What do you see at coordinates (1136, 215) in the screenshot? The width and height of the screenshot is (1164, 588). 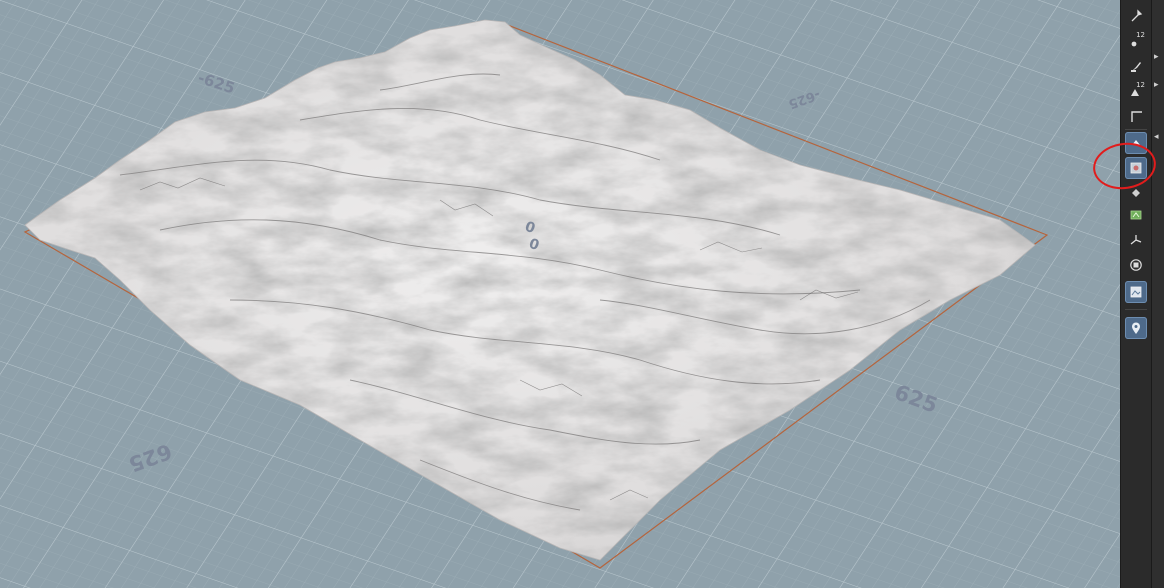 I see `geometry-icon` at bounding box center [1136, 215].